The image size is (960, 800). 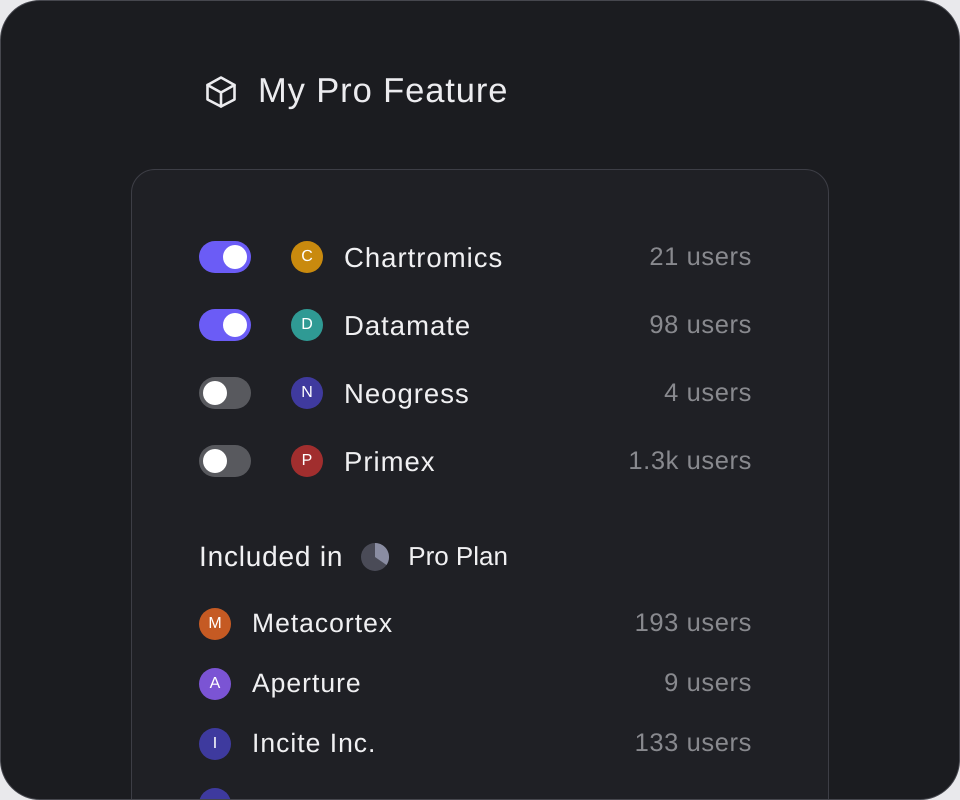 What do you see at coordinates (693, 623) in the screenshot?
I see `user-count: 193 users` at bounding box center [693, 623].